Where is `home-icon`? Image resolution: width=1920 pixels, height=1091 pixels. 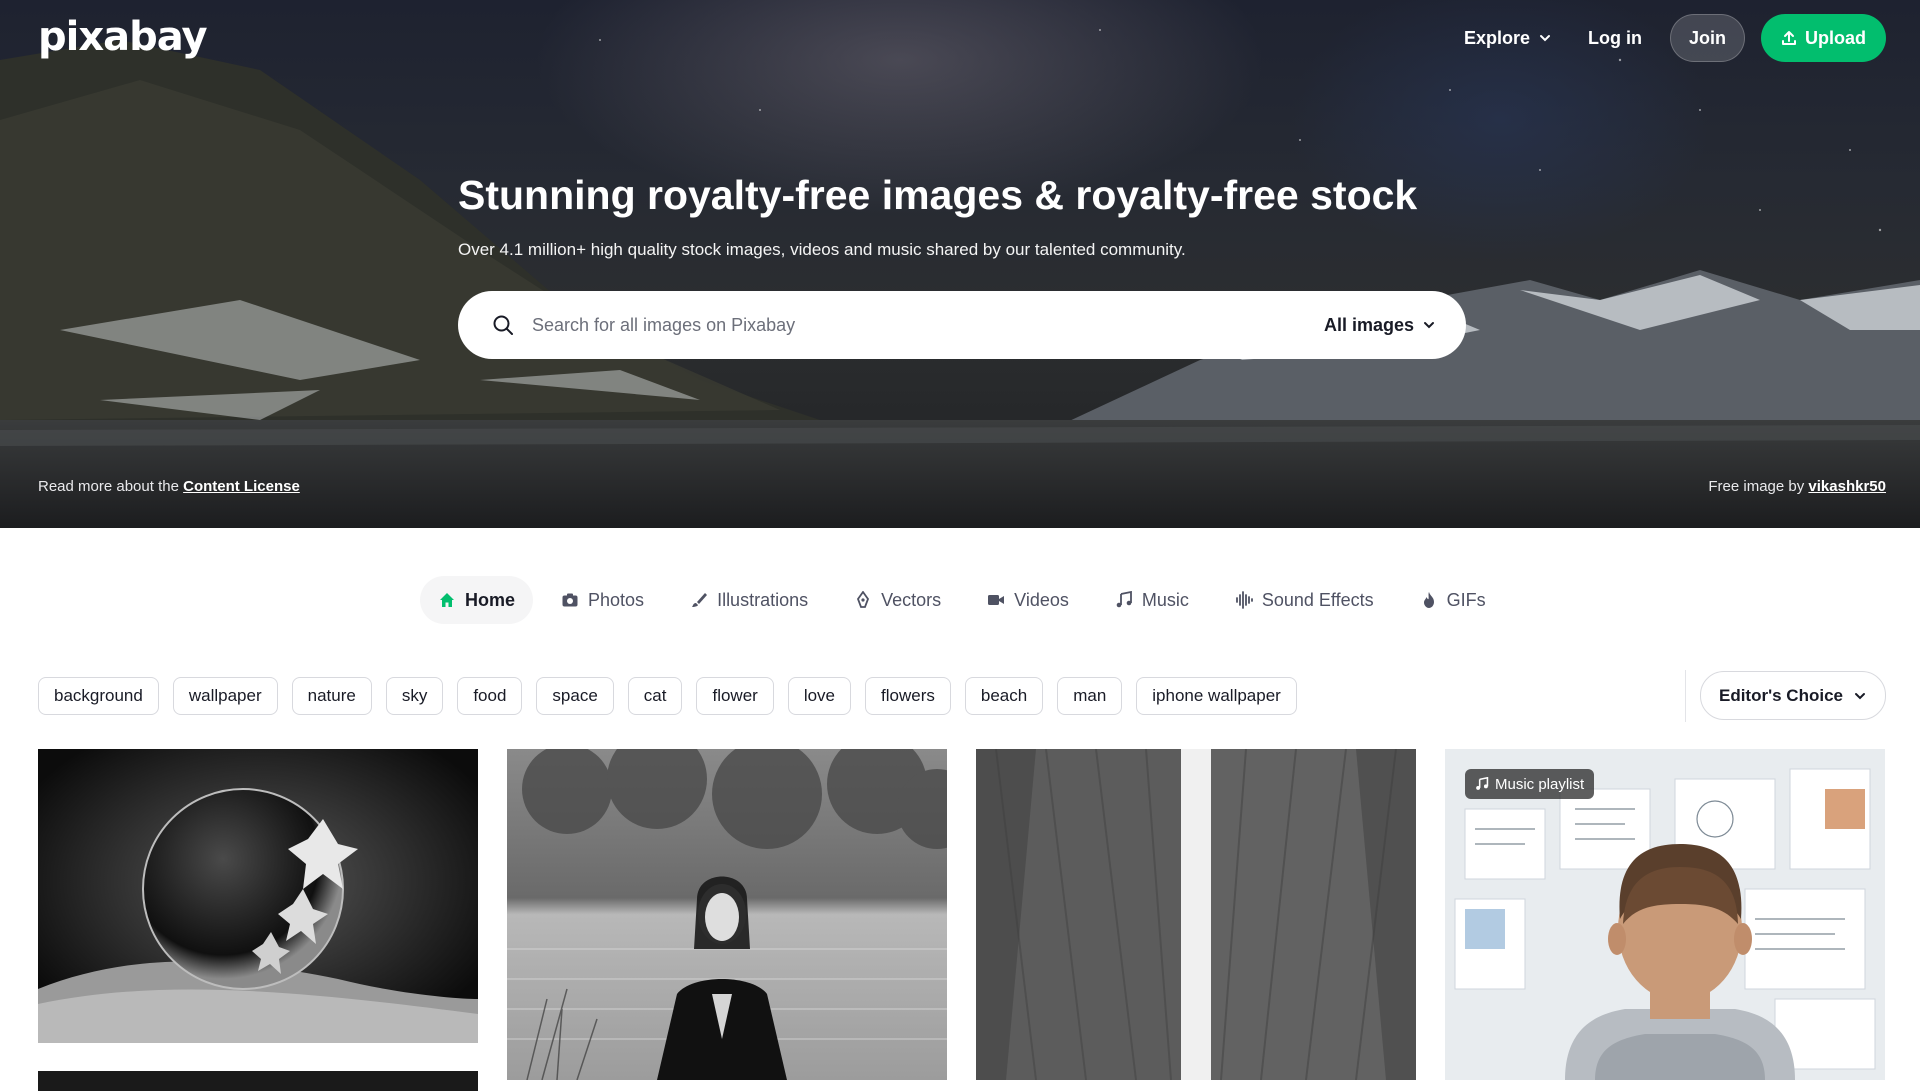
home-icon is located at coordinates (447, 600).